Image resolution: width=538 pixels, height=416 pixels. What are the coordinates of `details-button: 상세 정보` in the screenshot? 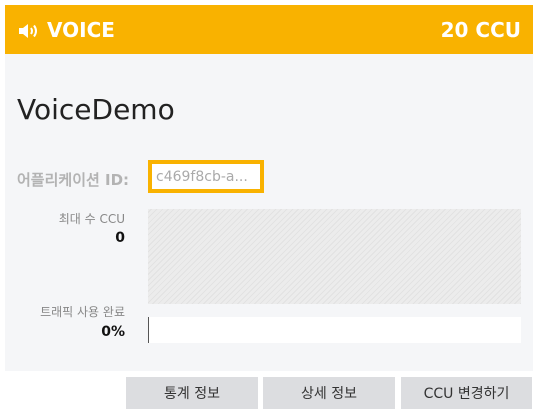 It's located at (329, 393).